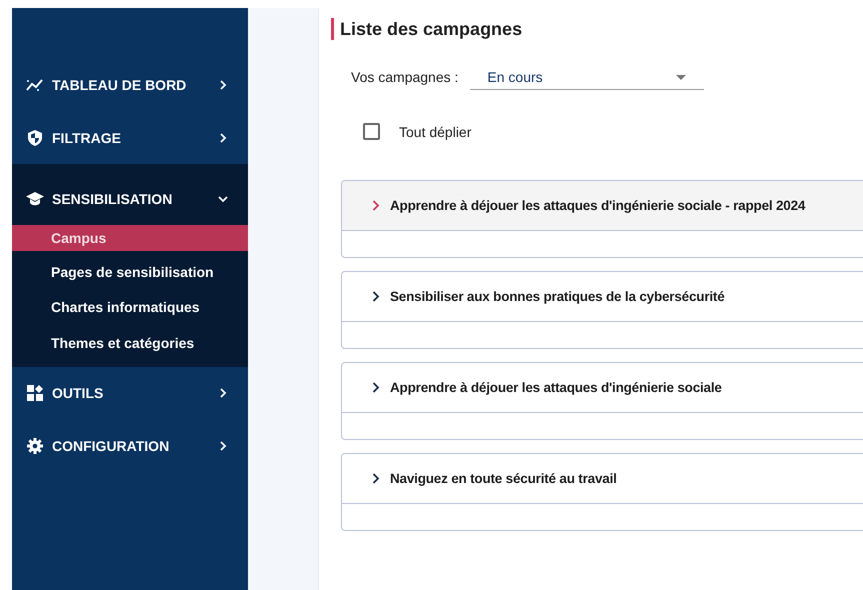  Describe the element at coordinates (35, 85) in the screenshot. I see `trend-chart-icon` at that location.